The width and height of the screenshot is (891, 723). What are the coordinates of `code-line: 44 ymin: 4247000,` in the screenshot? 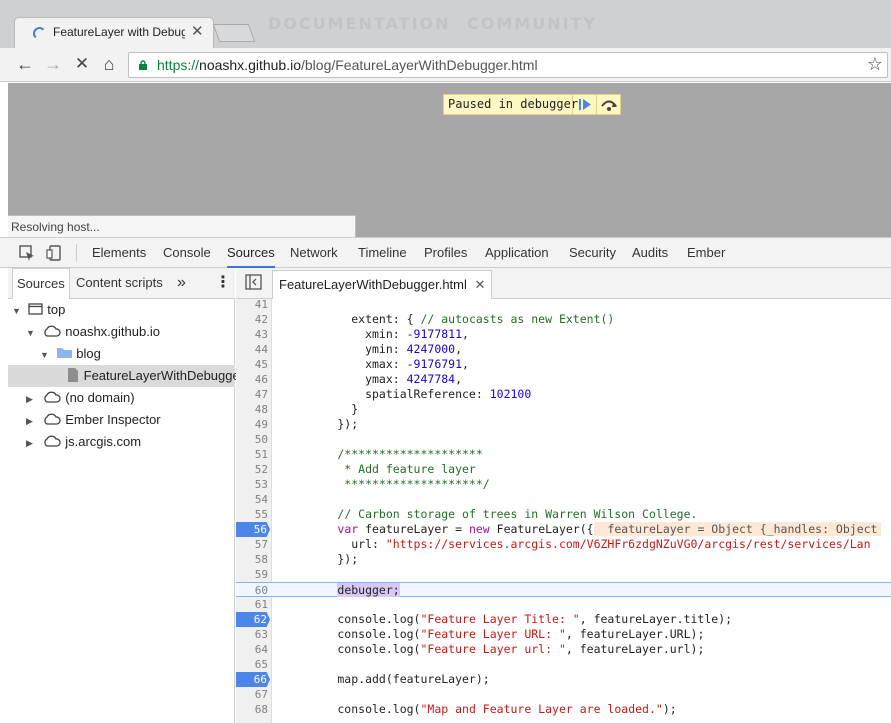 It's located at (563, 349).